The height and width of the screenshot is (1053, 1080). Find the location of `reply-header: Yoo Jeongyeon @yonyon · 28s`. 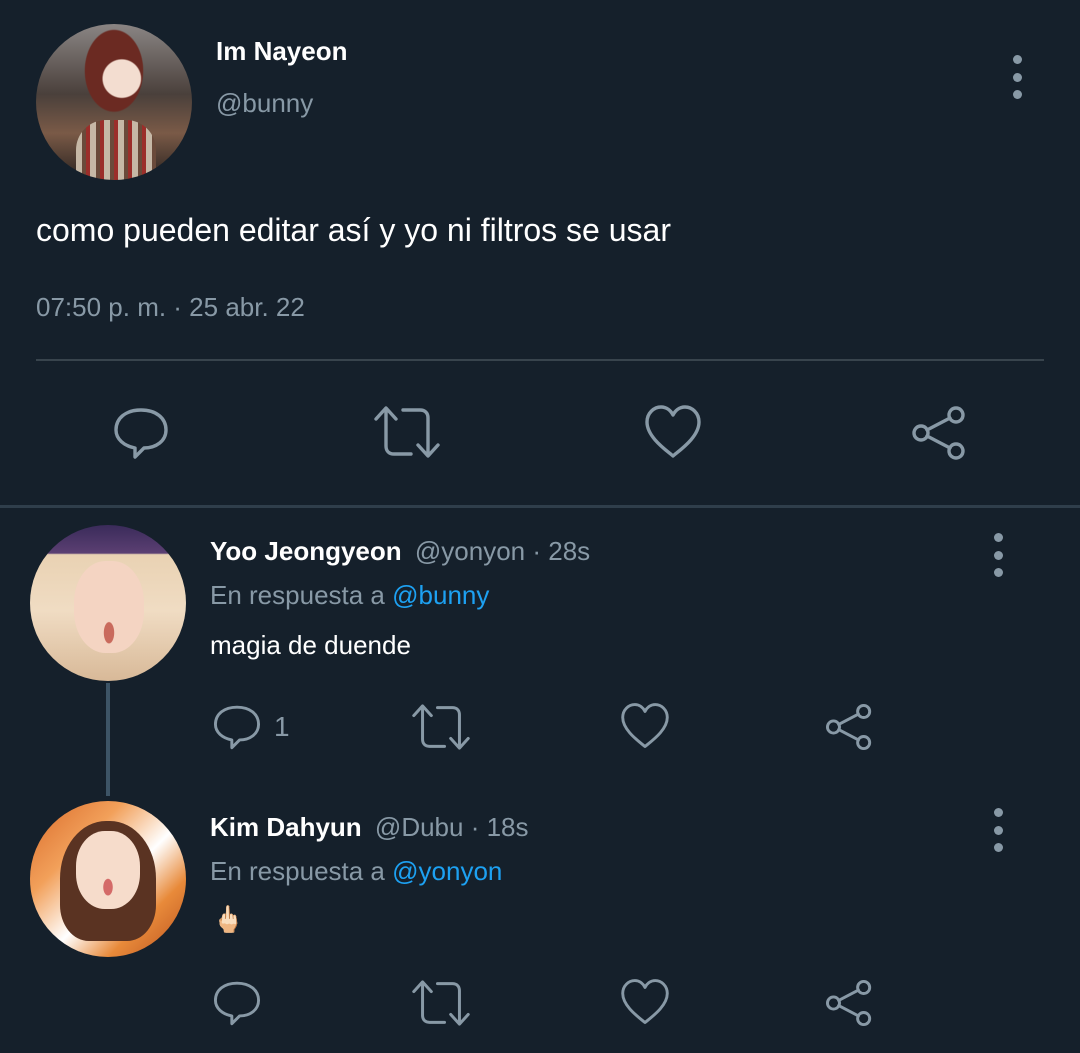

reply-header: Yoo Jeongyeon @yonyon · 28s is located at coordinates (400, 551).